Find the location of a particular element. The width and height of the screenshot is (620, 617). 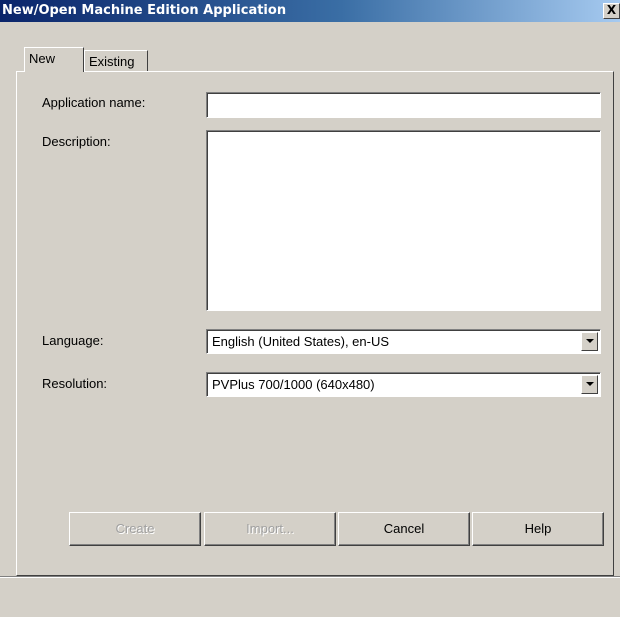

tab-new: New is located at coordinates (54, 59).